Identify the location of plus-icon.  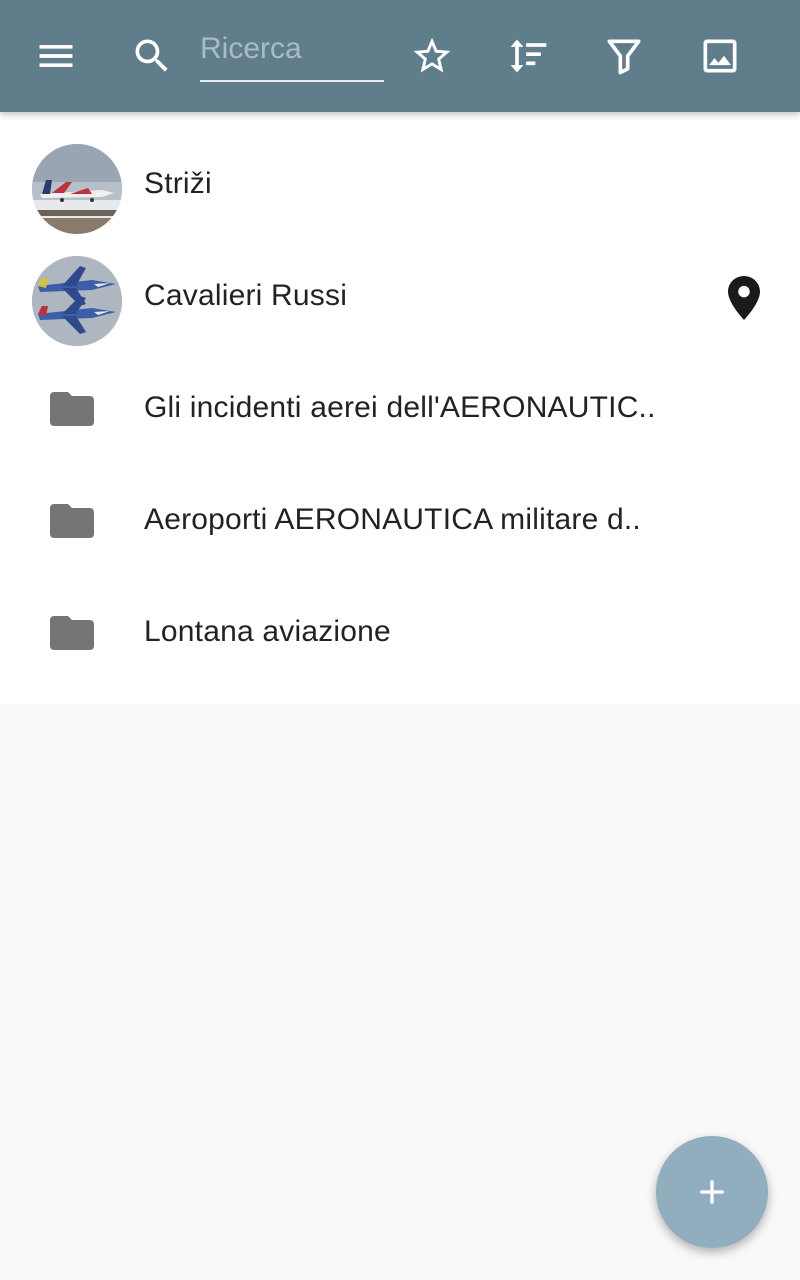
(712, 1192).